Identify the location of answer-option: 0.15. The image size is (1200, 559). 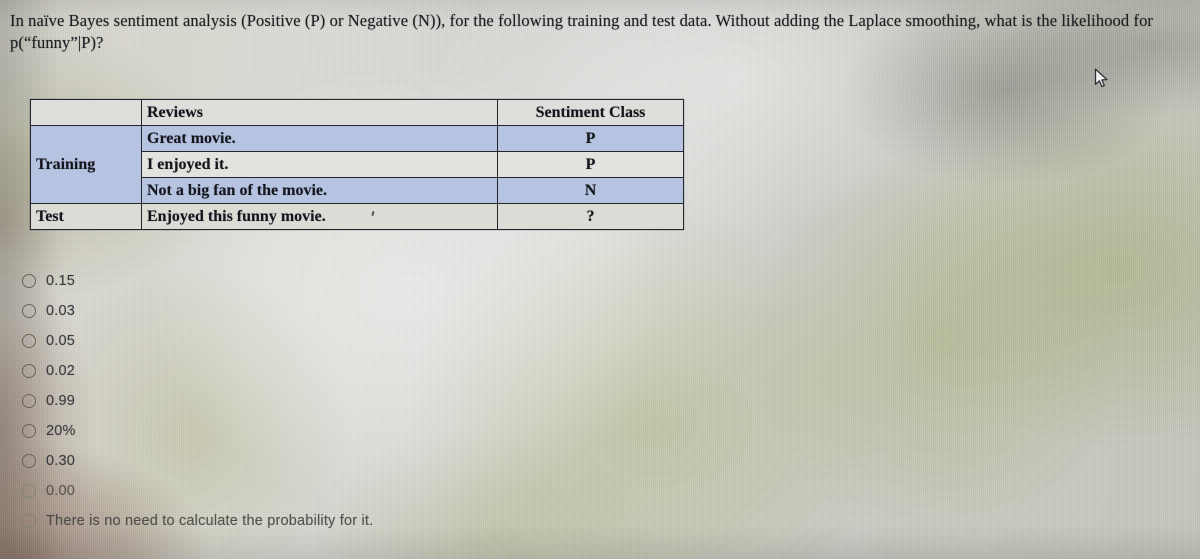
(282, 281).